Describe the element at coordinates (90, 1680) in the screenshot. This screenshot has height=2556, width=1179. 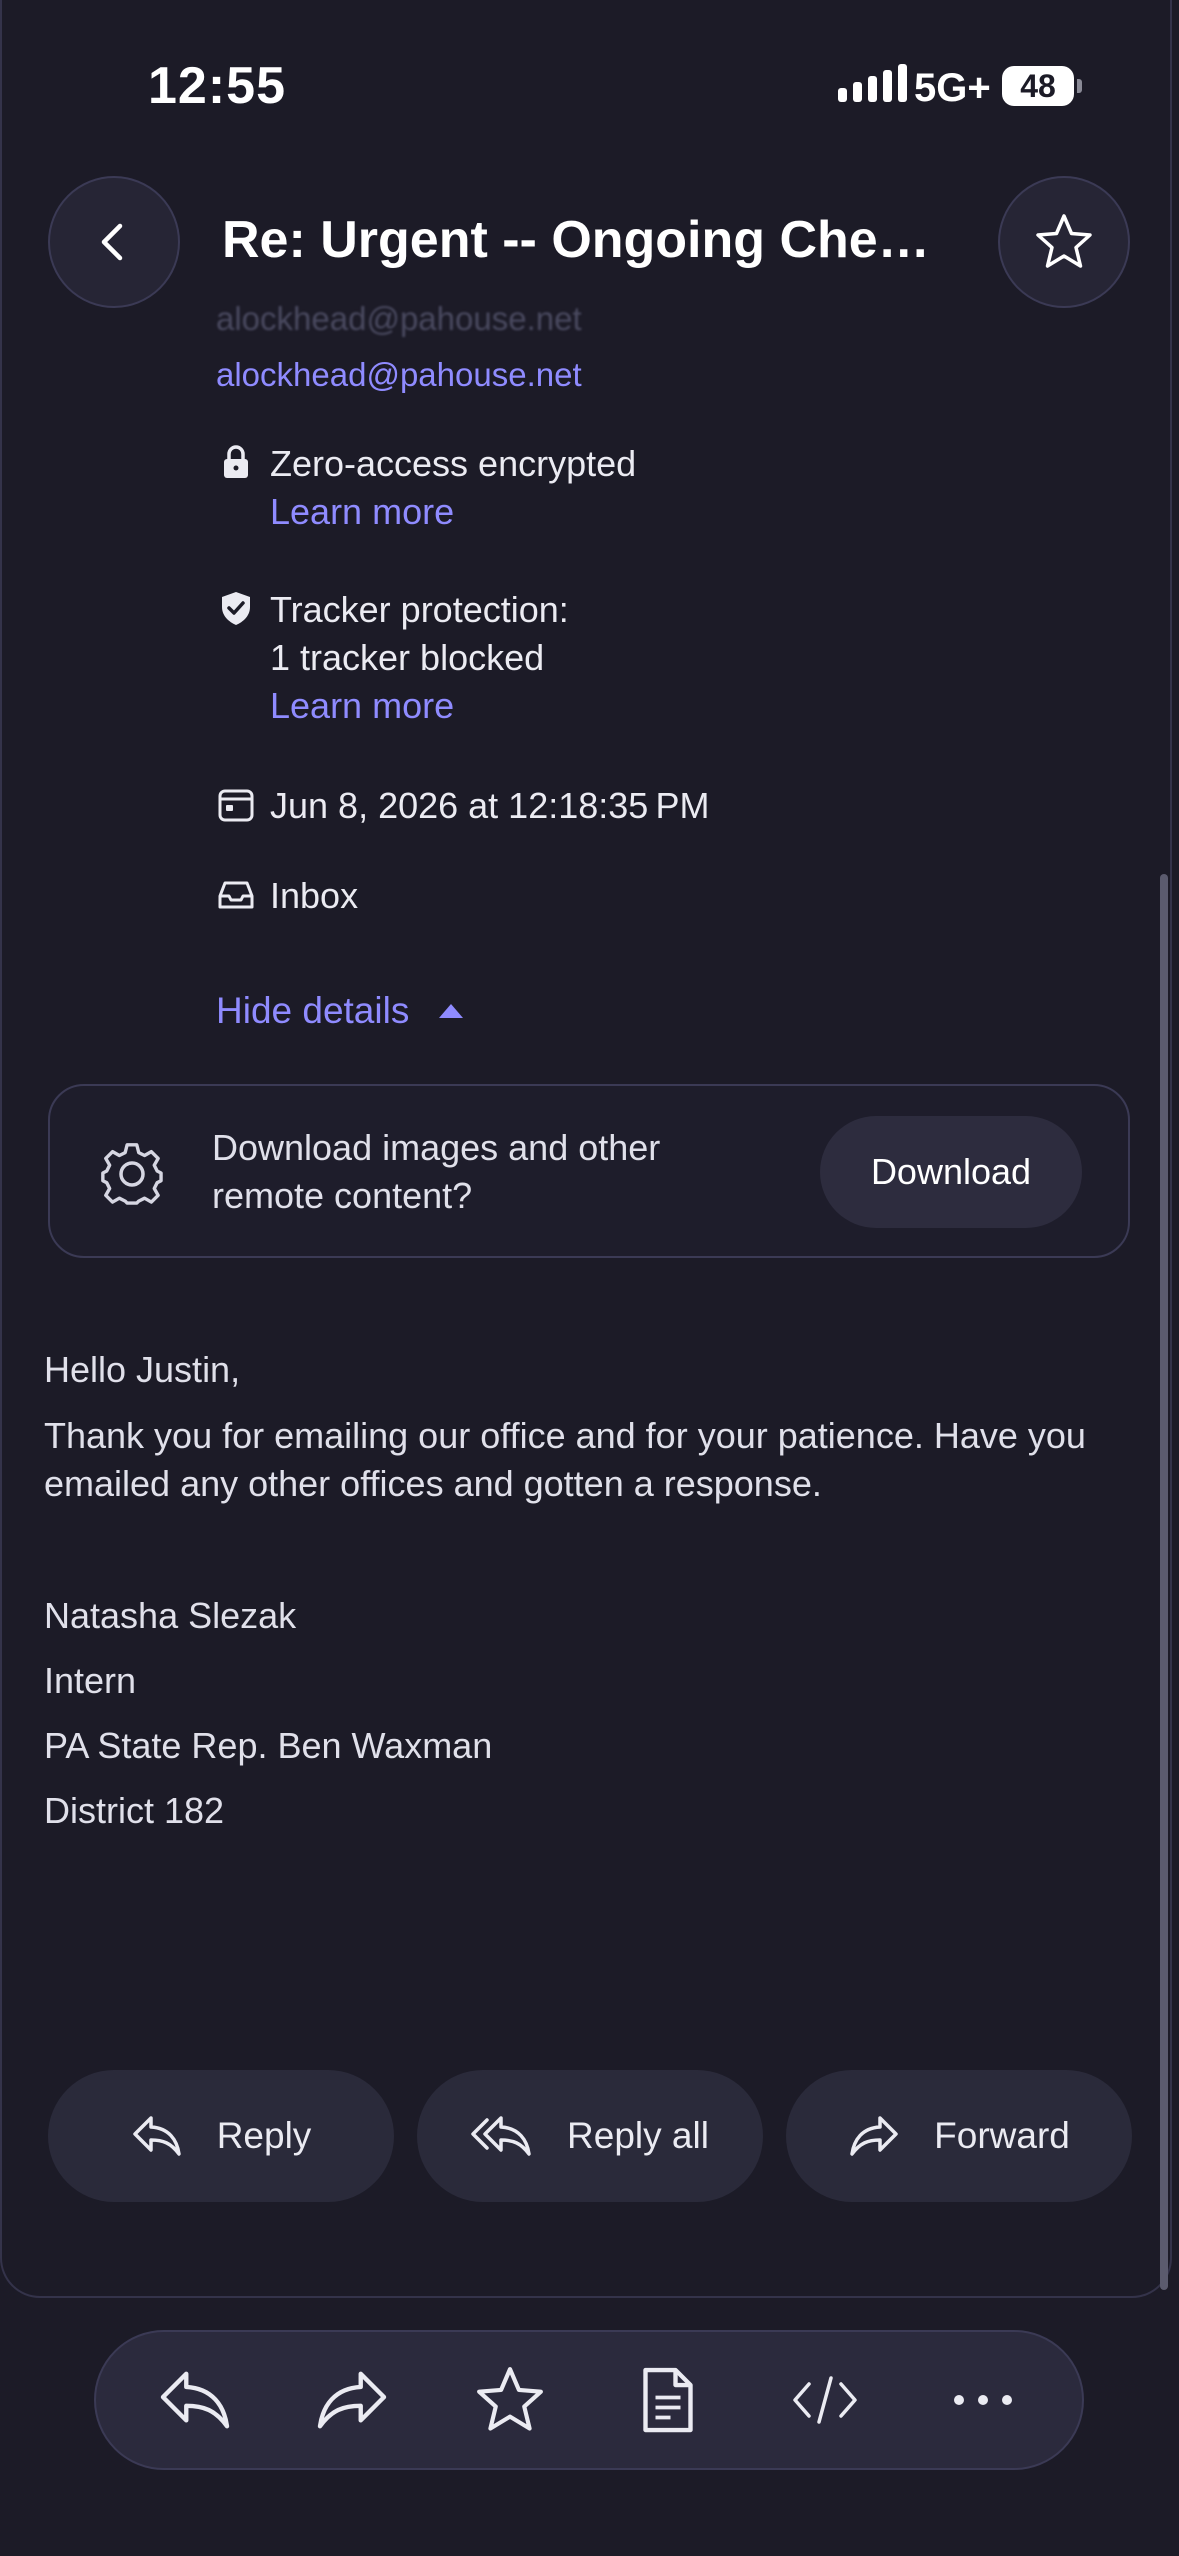
I see `signature-line: Intern` at that location.